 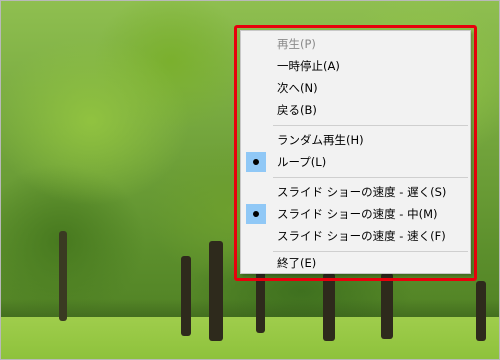 What do you see at coordinates (296, 44) in the screenshot?
I see `menu-item-label: 再生(P)` at bounding box center [296, 44].